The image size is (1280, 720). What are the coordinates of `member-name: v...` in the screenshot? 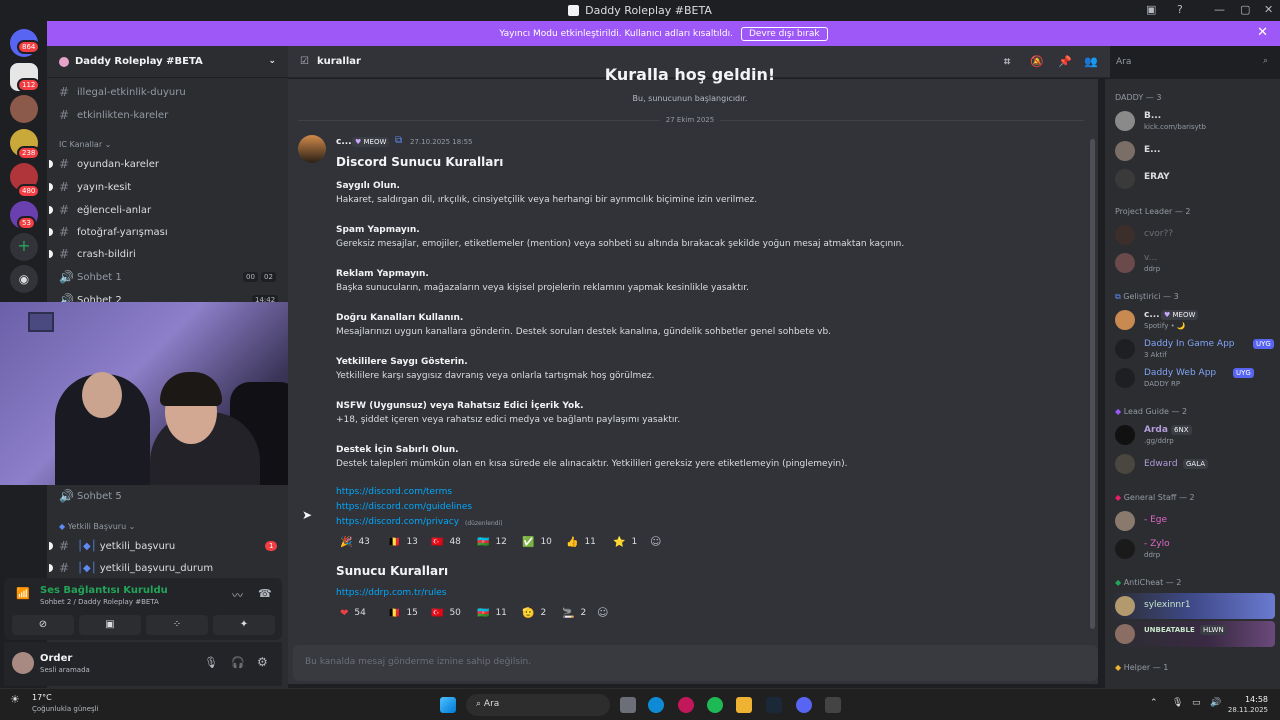 It's located at (1150, 258).